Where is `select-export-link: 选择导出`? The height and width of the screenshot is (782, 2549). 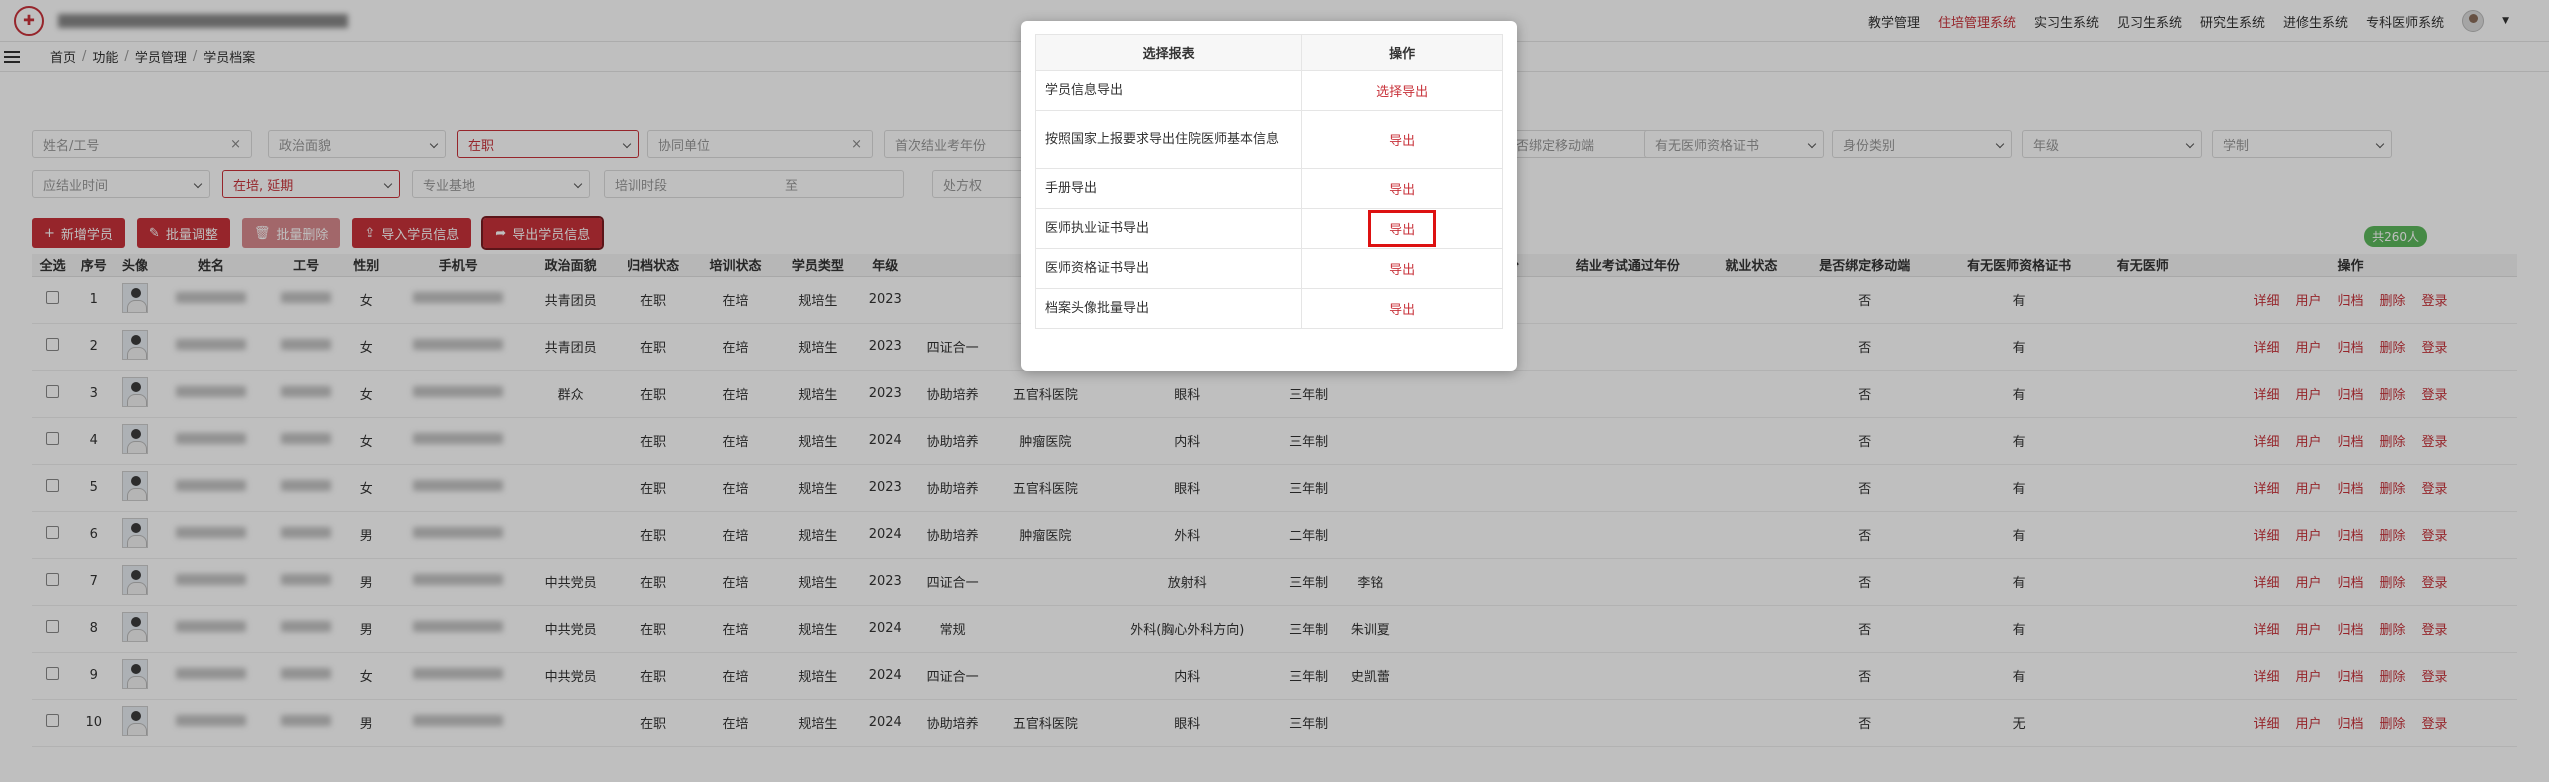
select-export-link: 选择导出 is located at coordinates (1402, 90).